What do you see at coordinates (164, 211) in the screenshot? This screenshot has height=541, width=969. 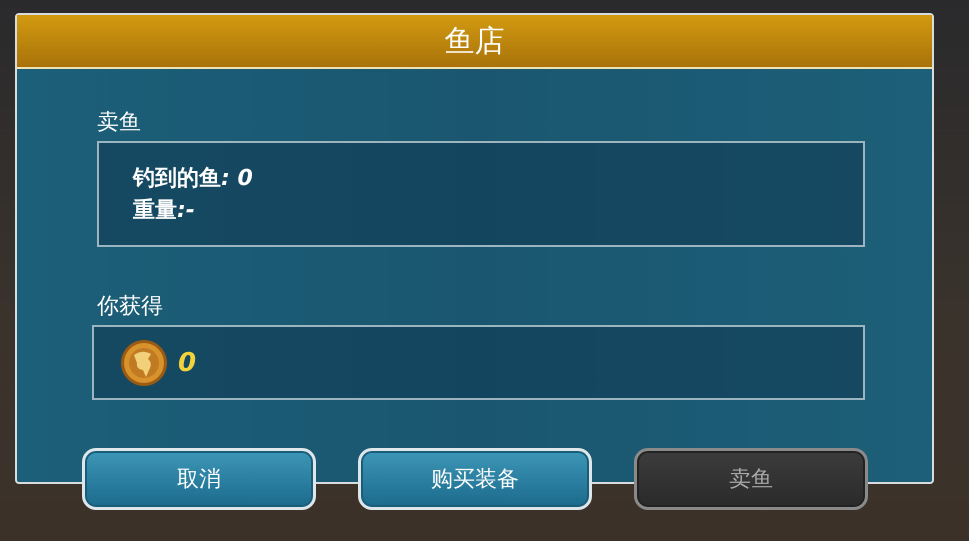 I see `info-text: 重量:-` at bounding box center [164, 211].